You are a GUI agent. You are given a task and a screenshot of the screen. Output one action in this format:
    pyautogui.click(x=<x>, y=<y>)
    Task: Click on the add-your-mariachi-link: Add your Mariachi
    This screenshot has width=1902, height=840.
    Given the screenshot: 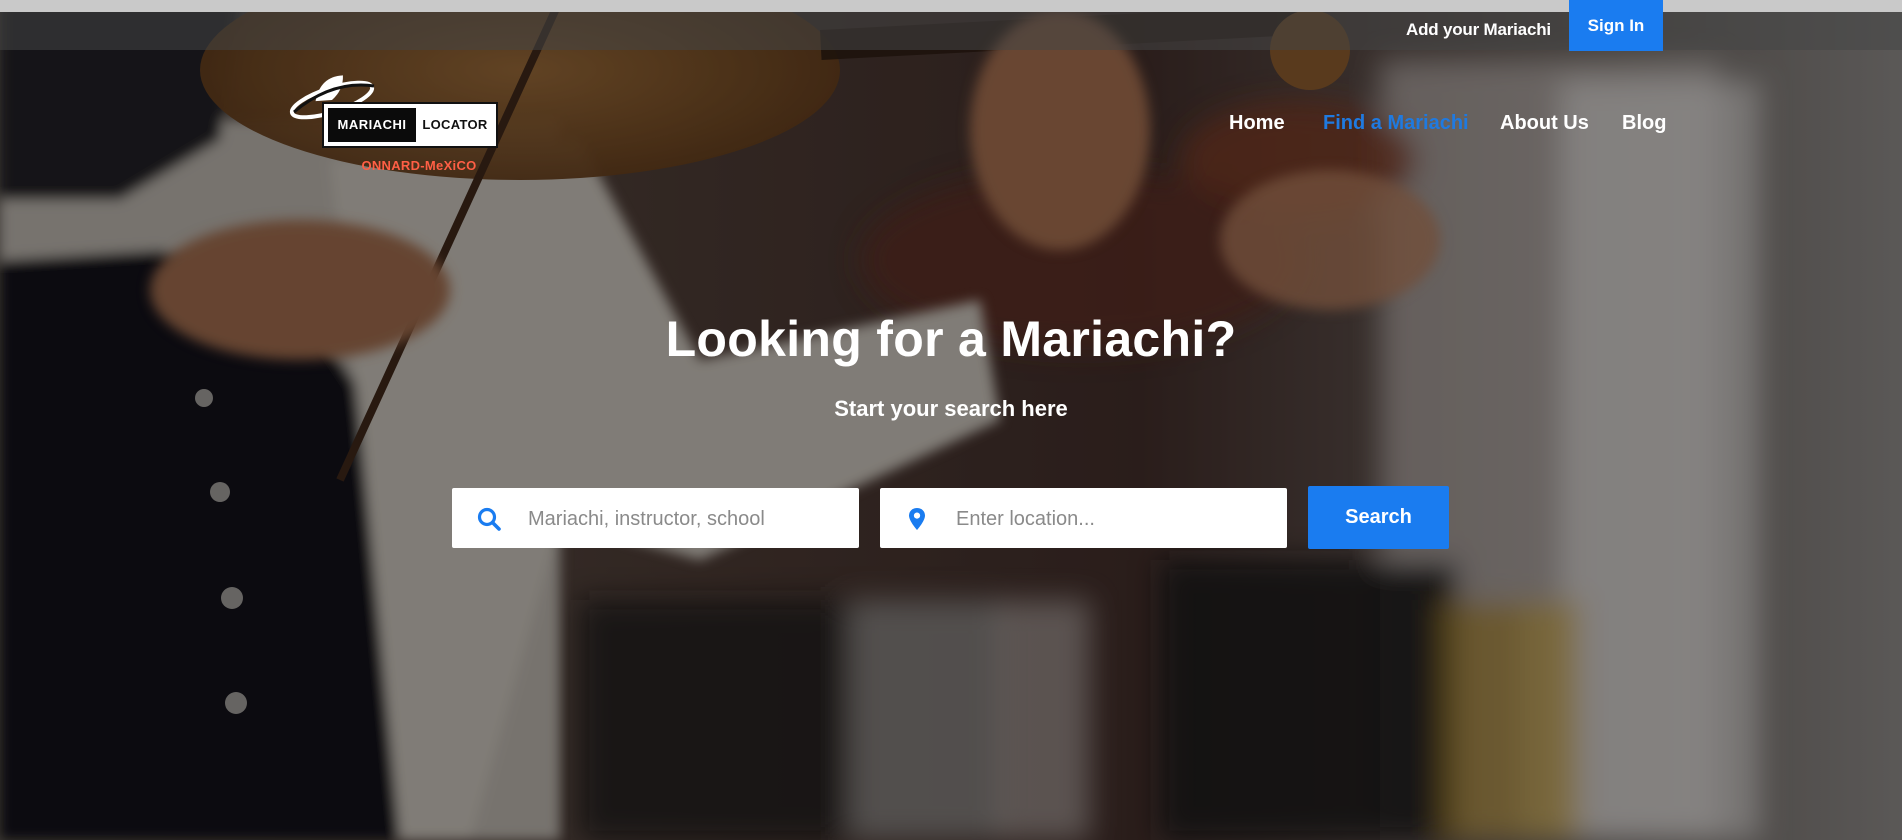 What is the action you would take?
    pyautogui.click(x=1478, y=31)
    